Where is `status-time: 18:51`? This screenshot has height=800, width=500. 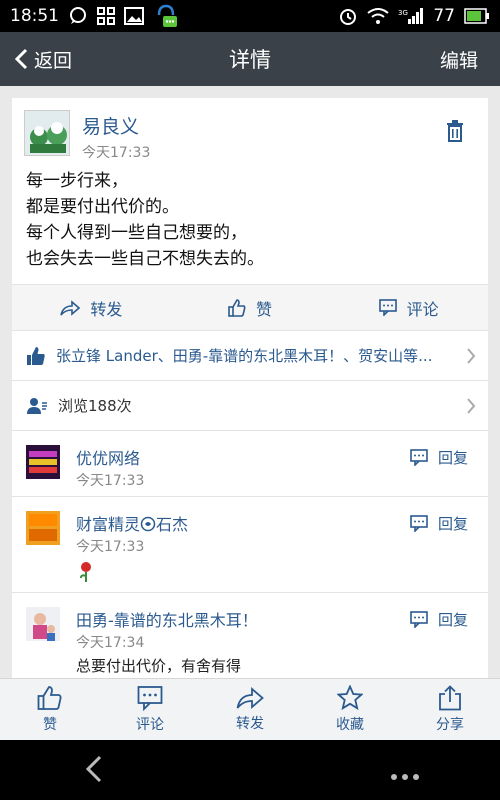
status-time: 18:51 is located at coordinates (34, 16).